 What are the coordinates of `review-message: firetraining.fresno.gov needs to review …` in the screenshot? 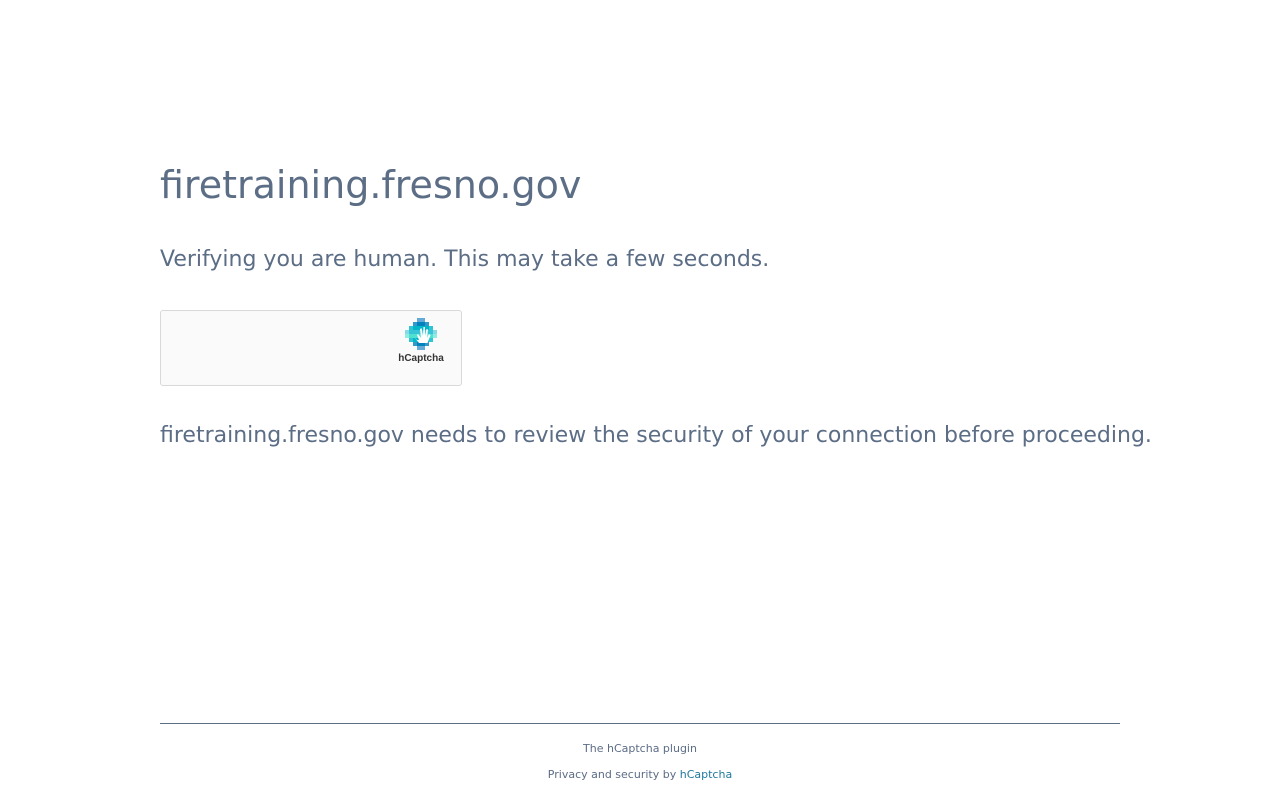 It's located at (656, 435).